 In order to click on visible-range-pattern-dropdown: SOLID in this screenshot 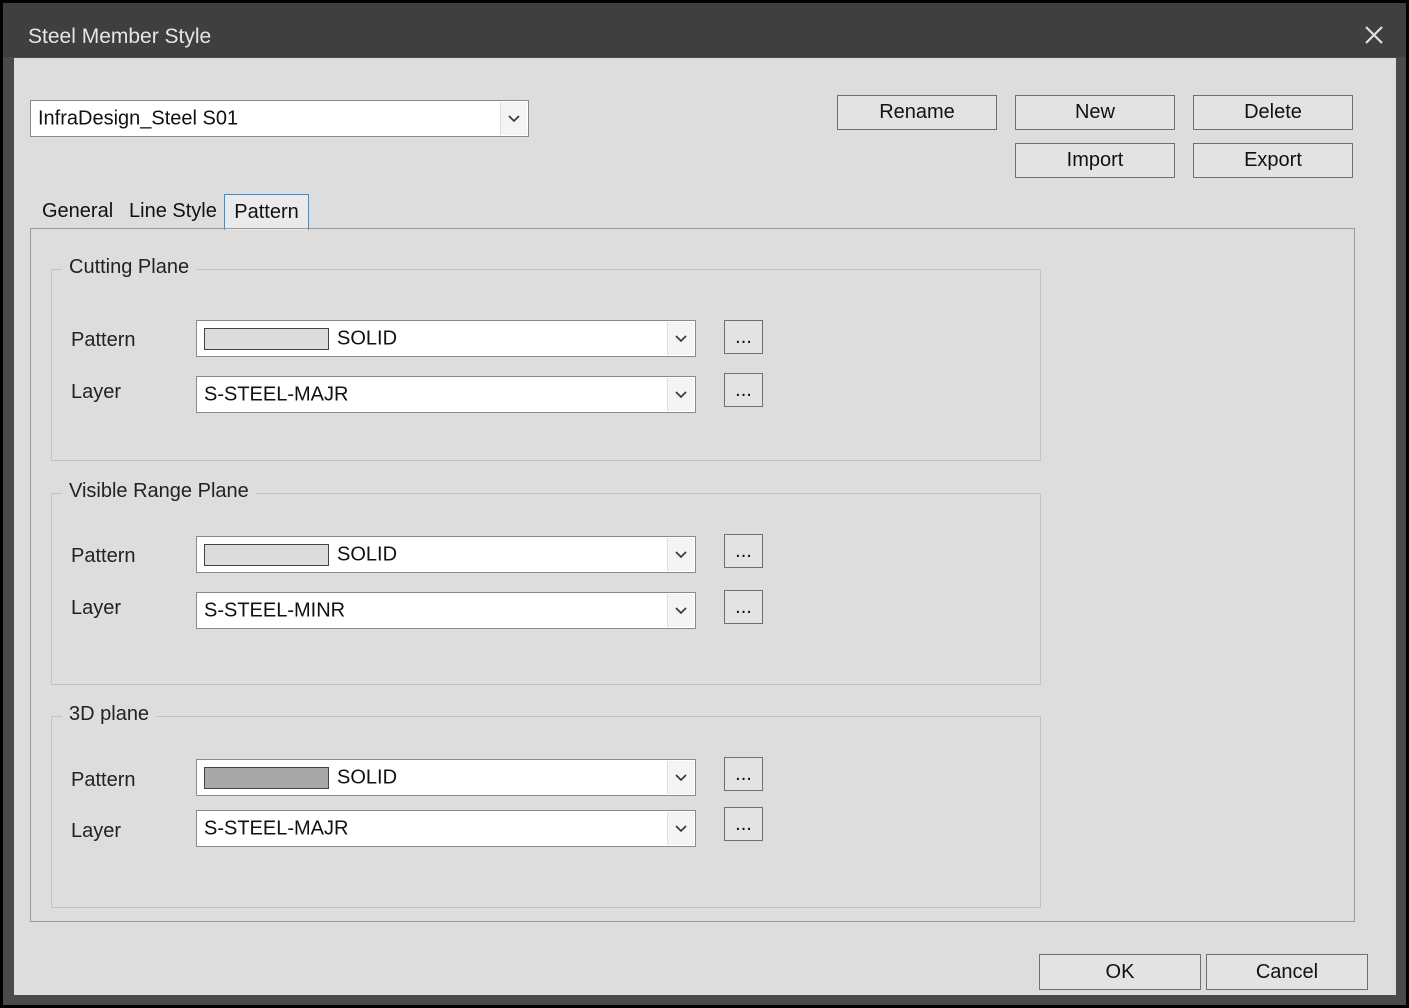, I will do `click(446, 554)`.